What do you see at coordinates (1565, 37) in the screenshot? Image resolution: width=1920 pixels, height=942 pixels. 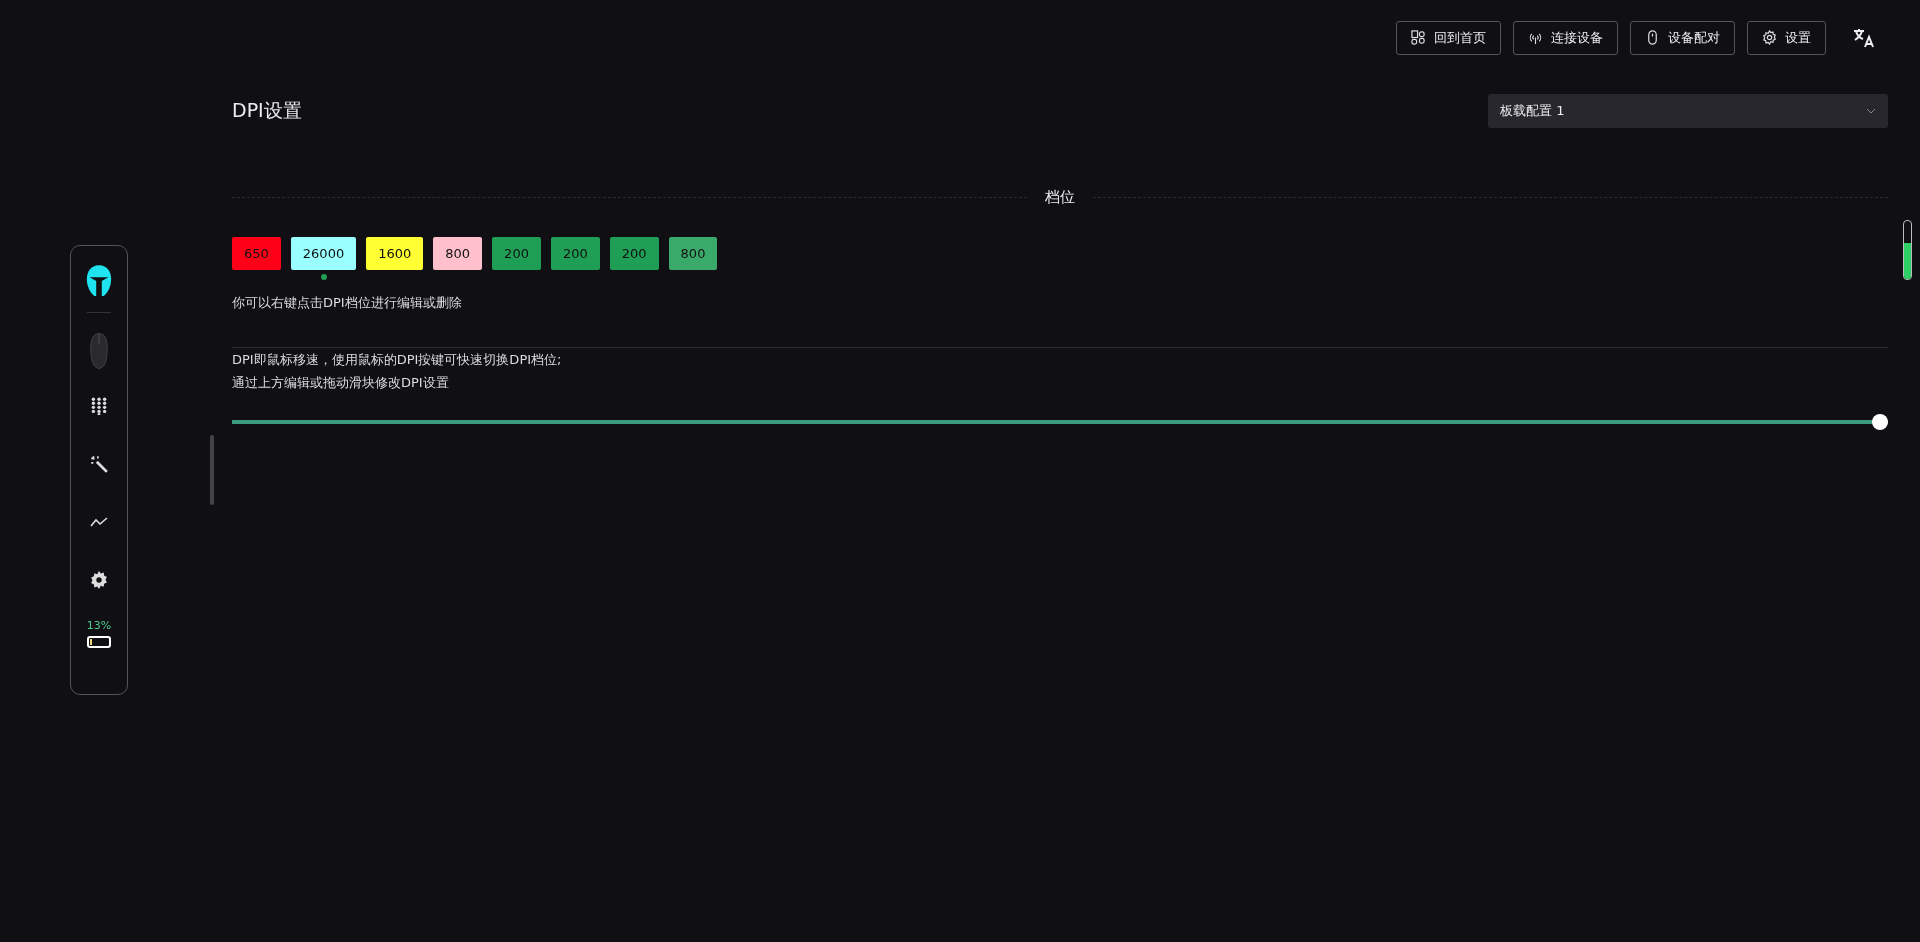 I see `toolbar-button: 连接设备` at bounding box center [1565, 37].